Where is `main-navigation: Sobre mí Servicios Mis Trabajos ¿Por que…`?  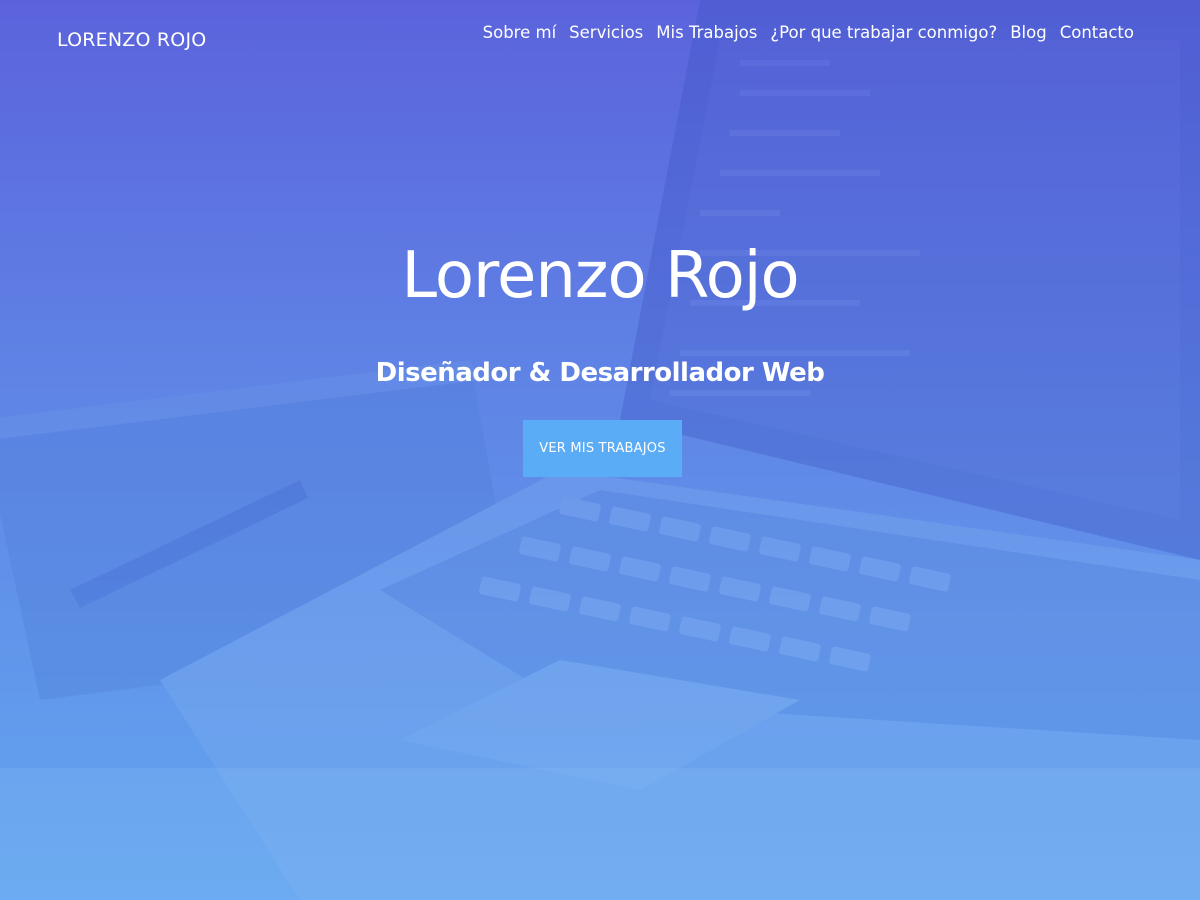 main-navigation: Sobre mí Servicios Mis Trabajos ¿Por que… is located at coordinates (808, 33).